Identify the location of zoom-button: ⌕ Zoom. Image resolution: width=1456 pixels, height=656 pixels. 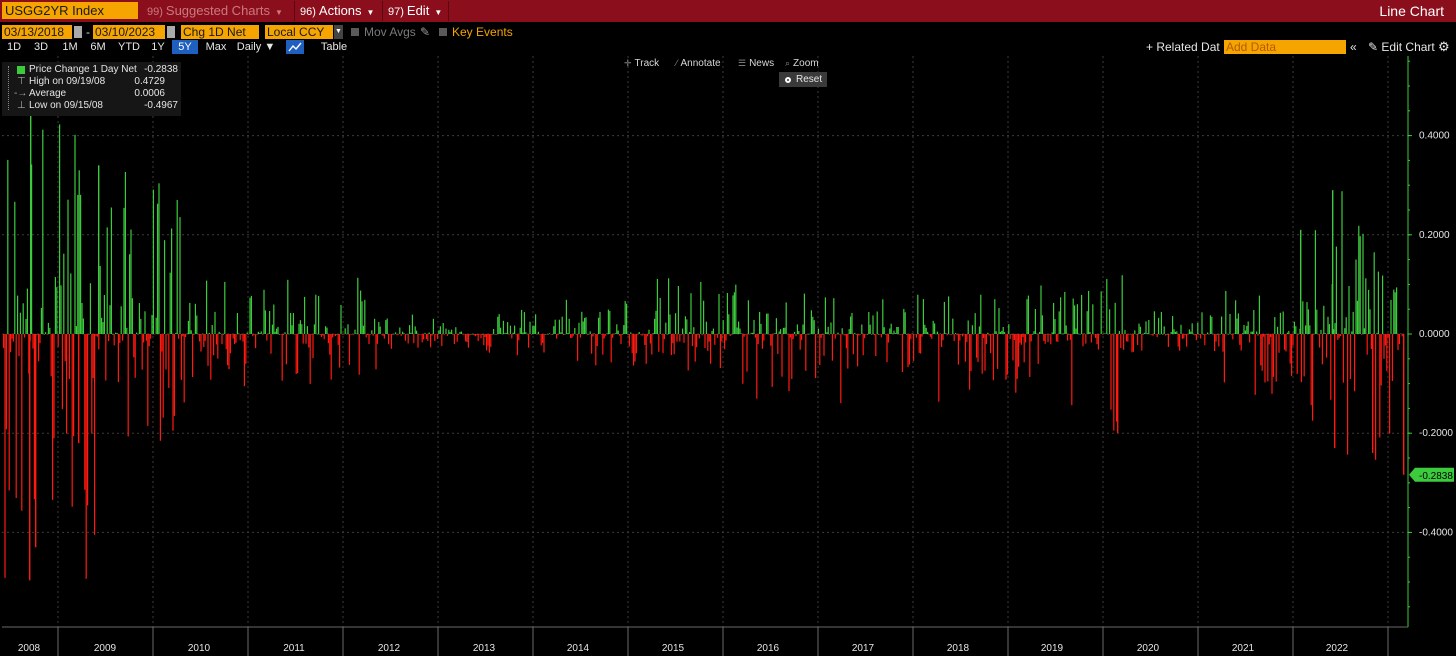
(802, 63).